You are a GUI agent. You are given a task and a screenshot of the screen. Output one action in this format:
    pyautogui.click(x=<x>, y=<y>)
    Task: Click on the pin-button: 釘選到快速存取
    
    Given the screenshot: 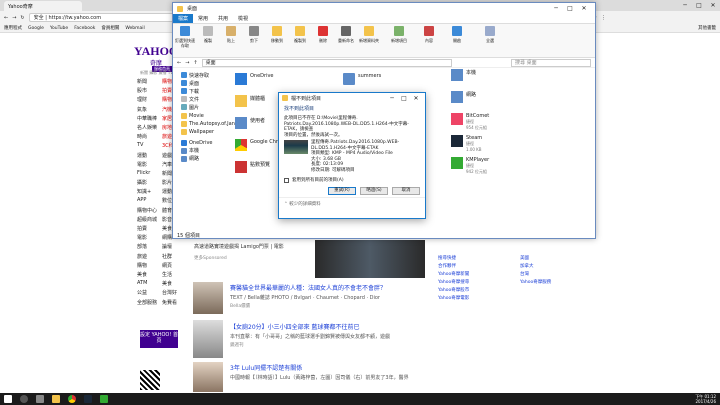 What is the action you would take?
    pyautogui.click(x=185, y=40)
    